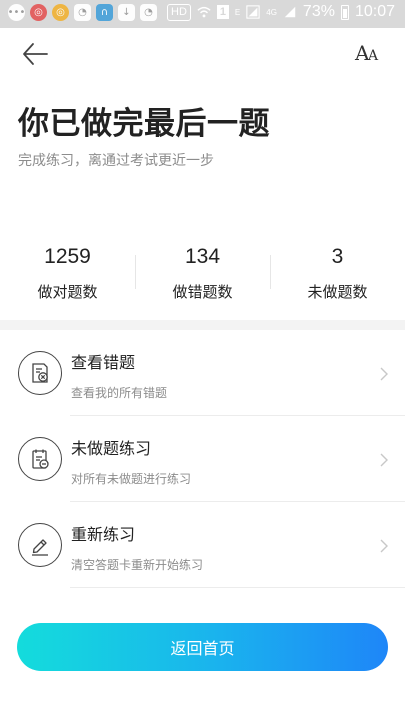  What do you see at coordinates (202, 545) in the screenshot?
I see `option-restart-practice: 重新练习 清空答题卡重新开始练习` at bounding box center [202, 545].